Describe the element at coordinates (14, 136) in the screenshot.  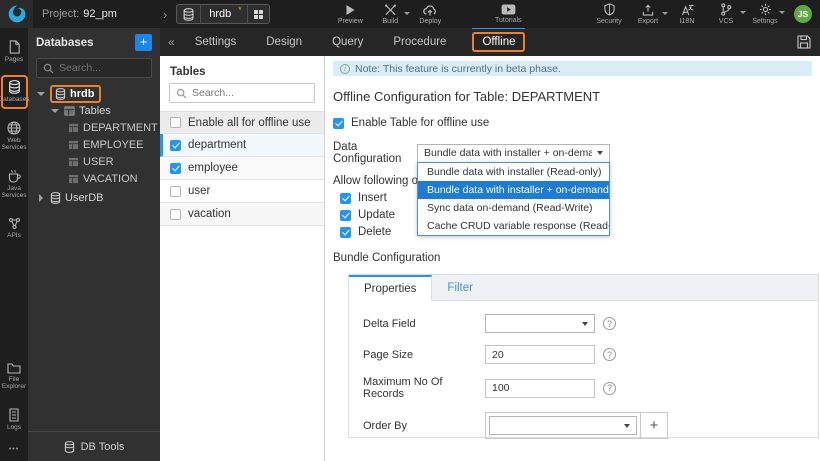
I see `sidebar-item-web-services: Web Services` at that location.